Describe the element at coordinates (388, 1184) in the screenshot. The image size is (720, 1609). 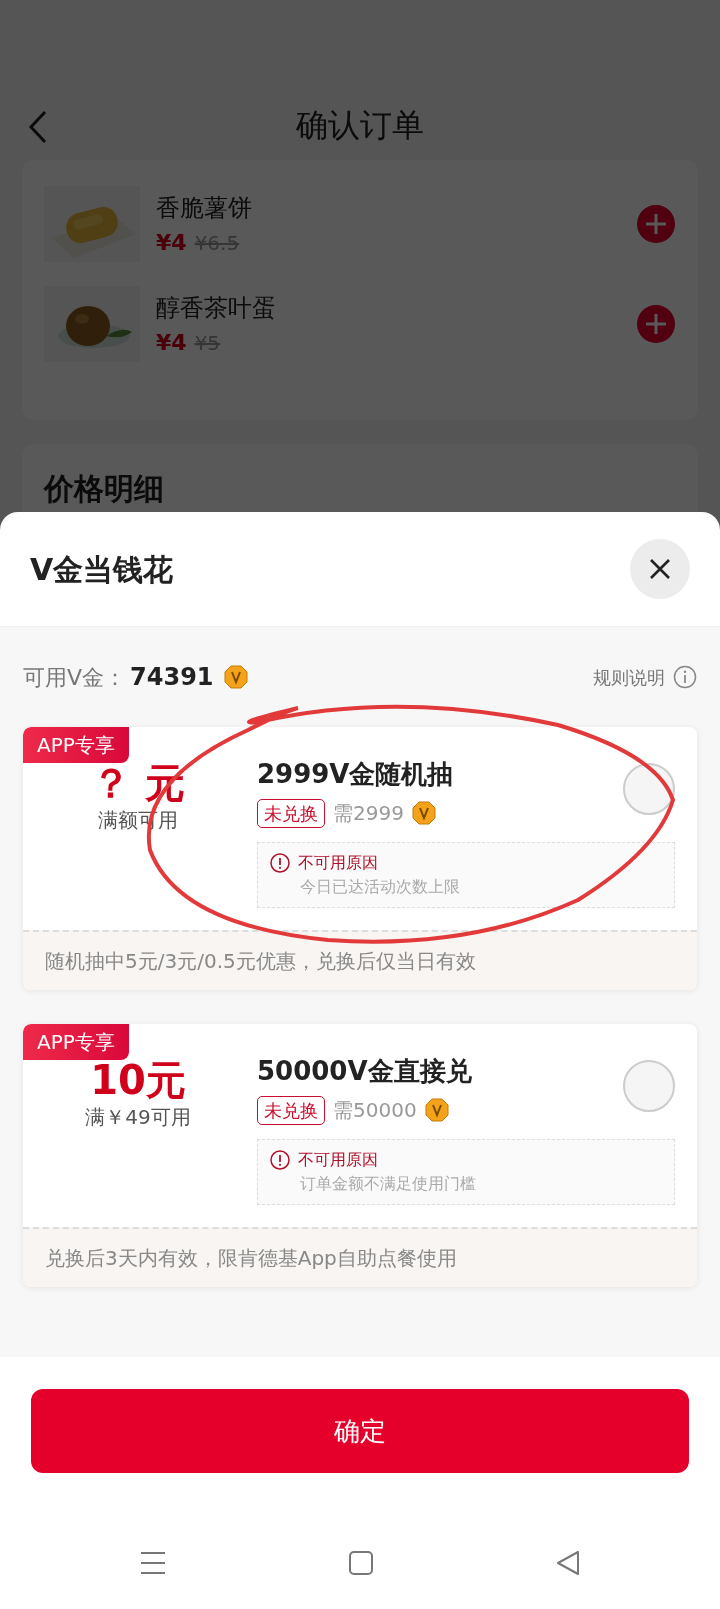
I see `reason-text: 订单金额不满足使用门槛` at that location.